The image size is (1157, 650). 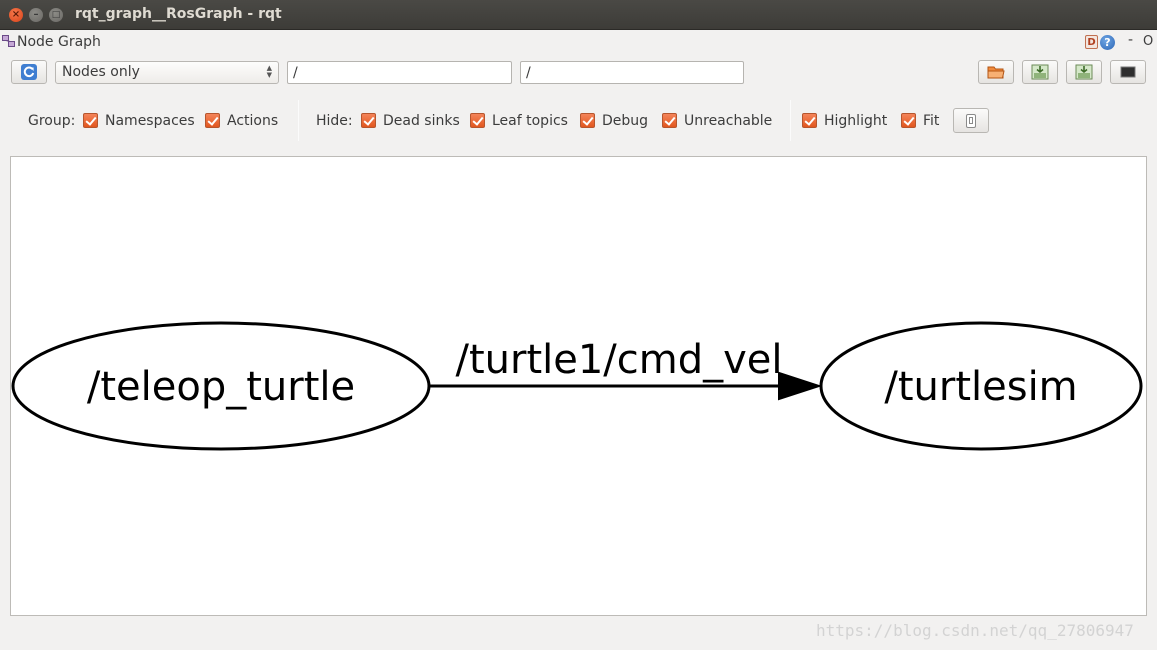 What do you see at coordinates (421, 121) in the screenshot?
I see `dead-sinks-label: Dead sinks` at bounding box center [421, 121].